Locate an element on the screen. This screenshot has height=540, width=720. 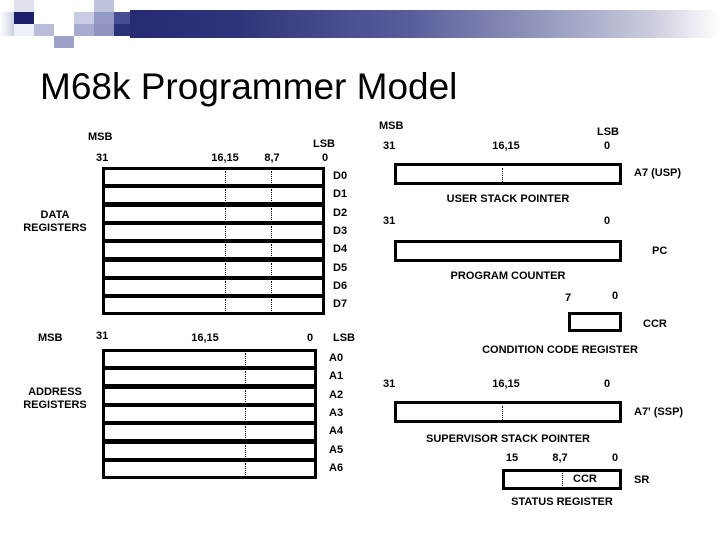
ssp-caption: SUPERVISOR STACK POINTER is located at coordinates (507, 439).